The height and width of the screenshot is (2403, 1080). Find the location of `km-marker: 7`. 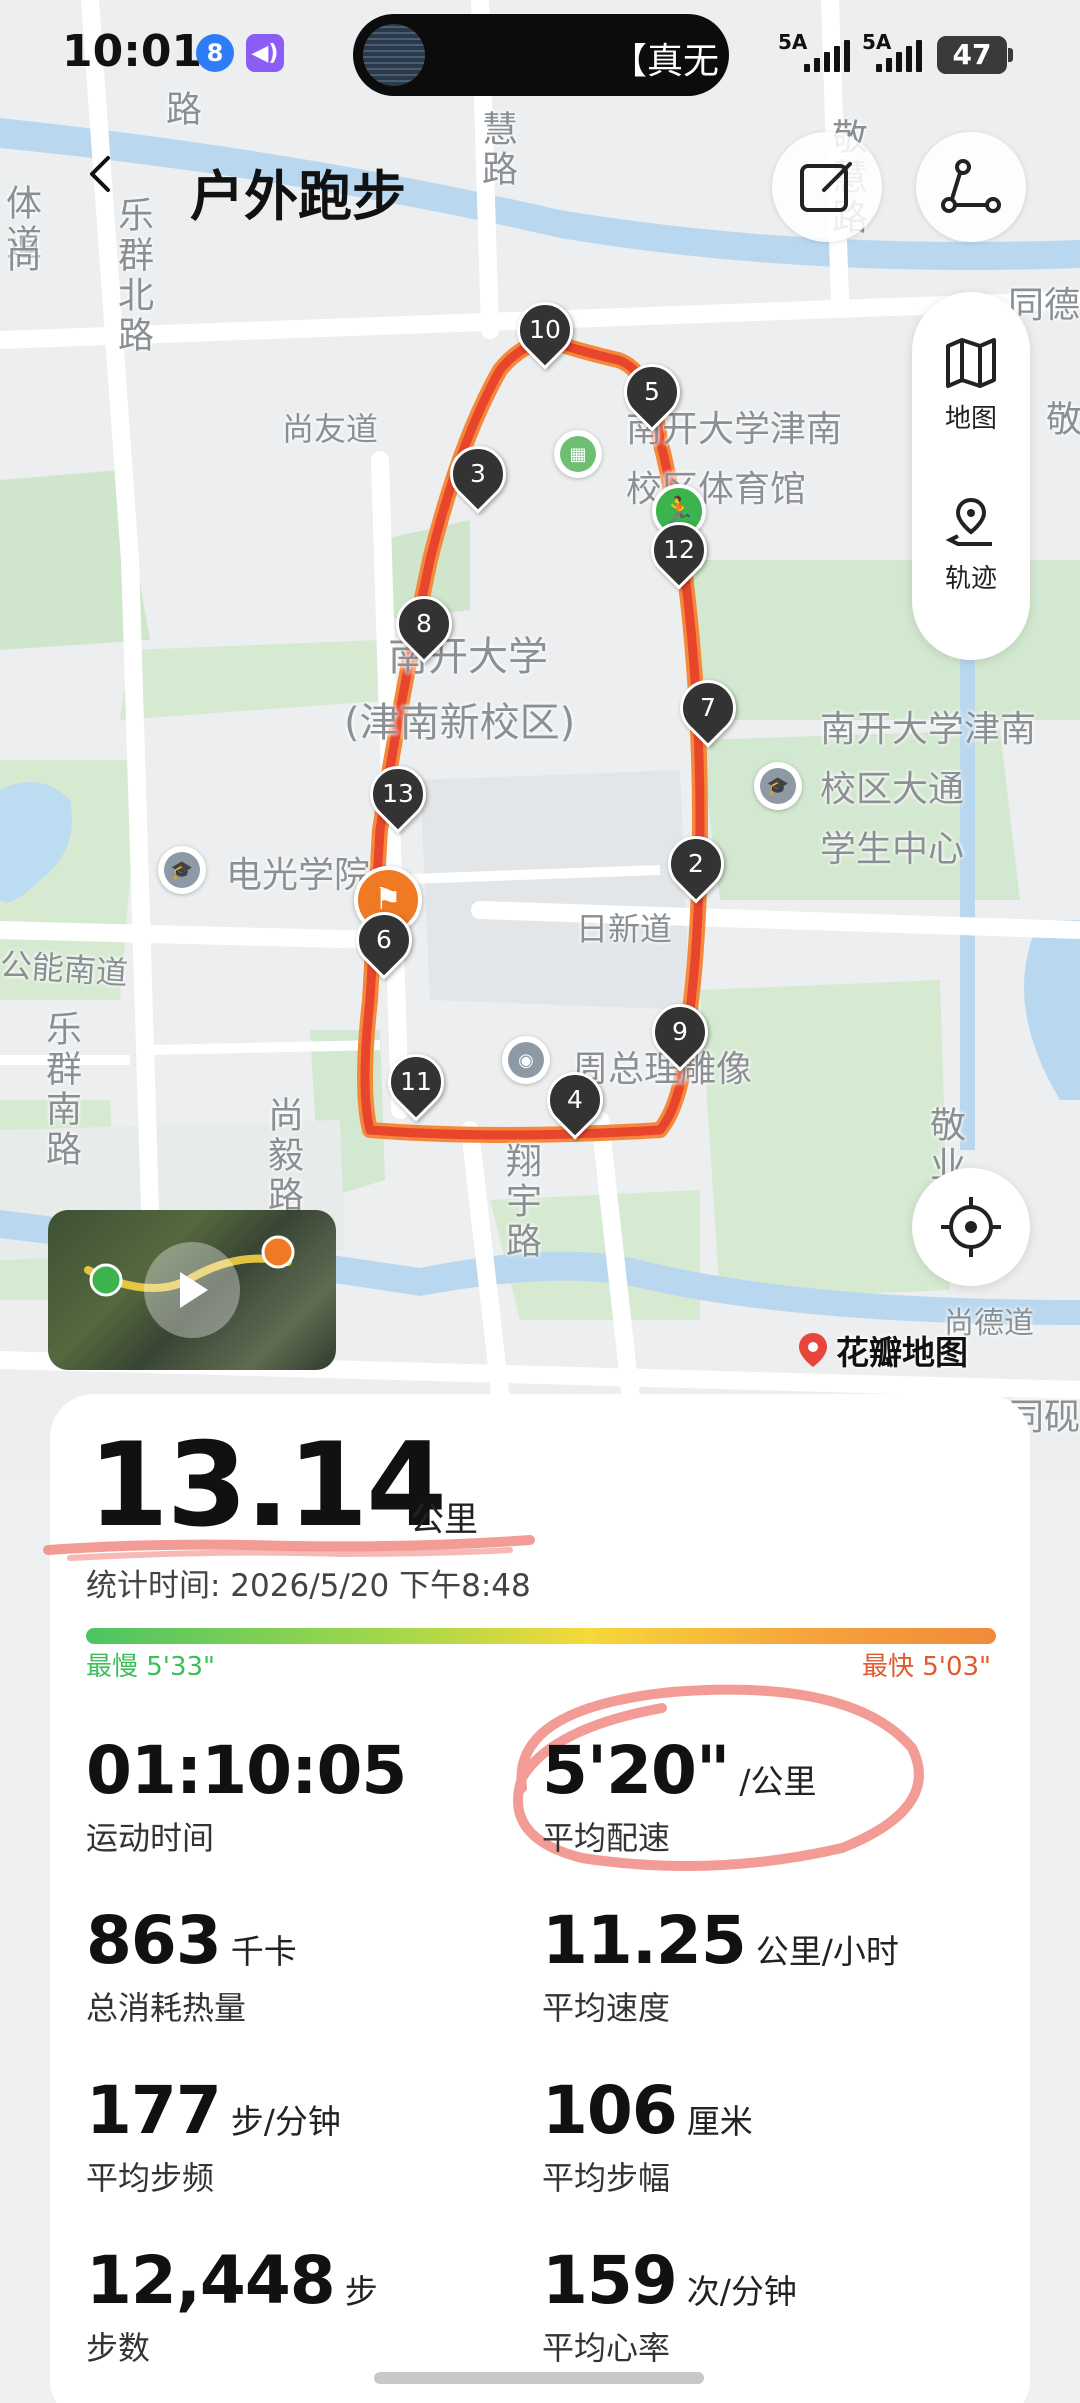

km-marker: 7 is located at coordinates (708, 708).